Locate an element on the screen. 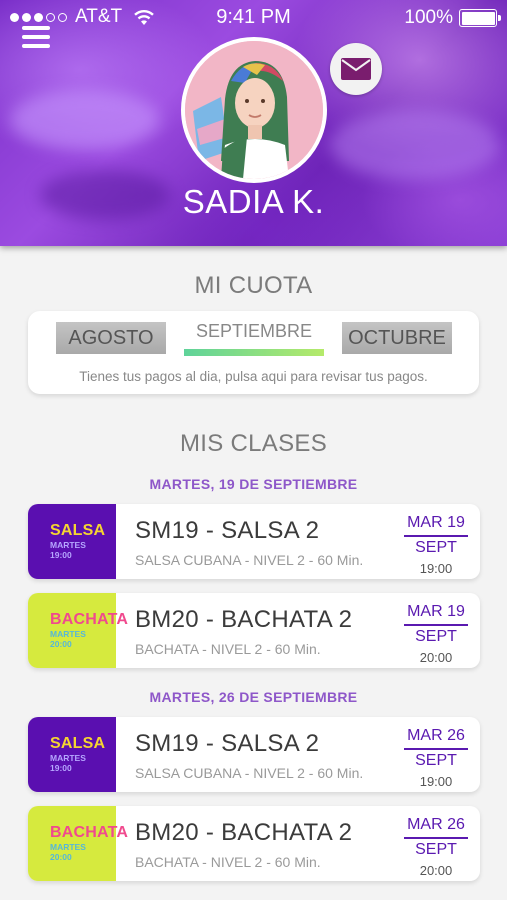  class-date: MAR 19 SEPT 19:00 is located at coordinates (436, 545).